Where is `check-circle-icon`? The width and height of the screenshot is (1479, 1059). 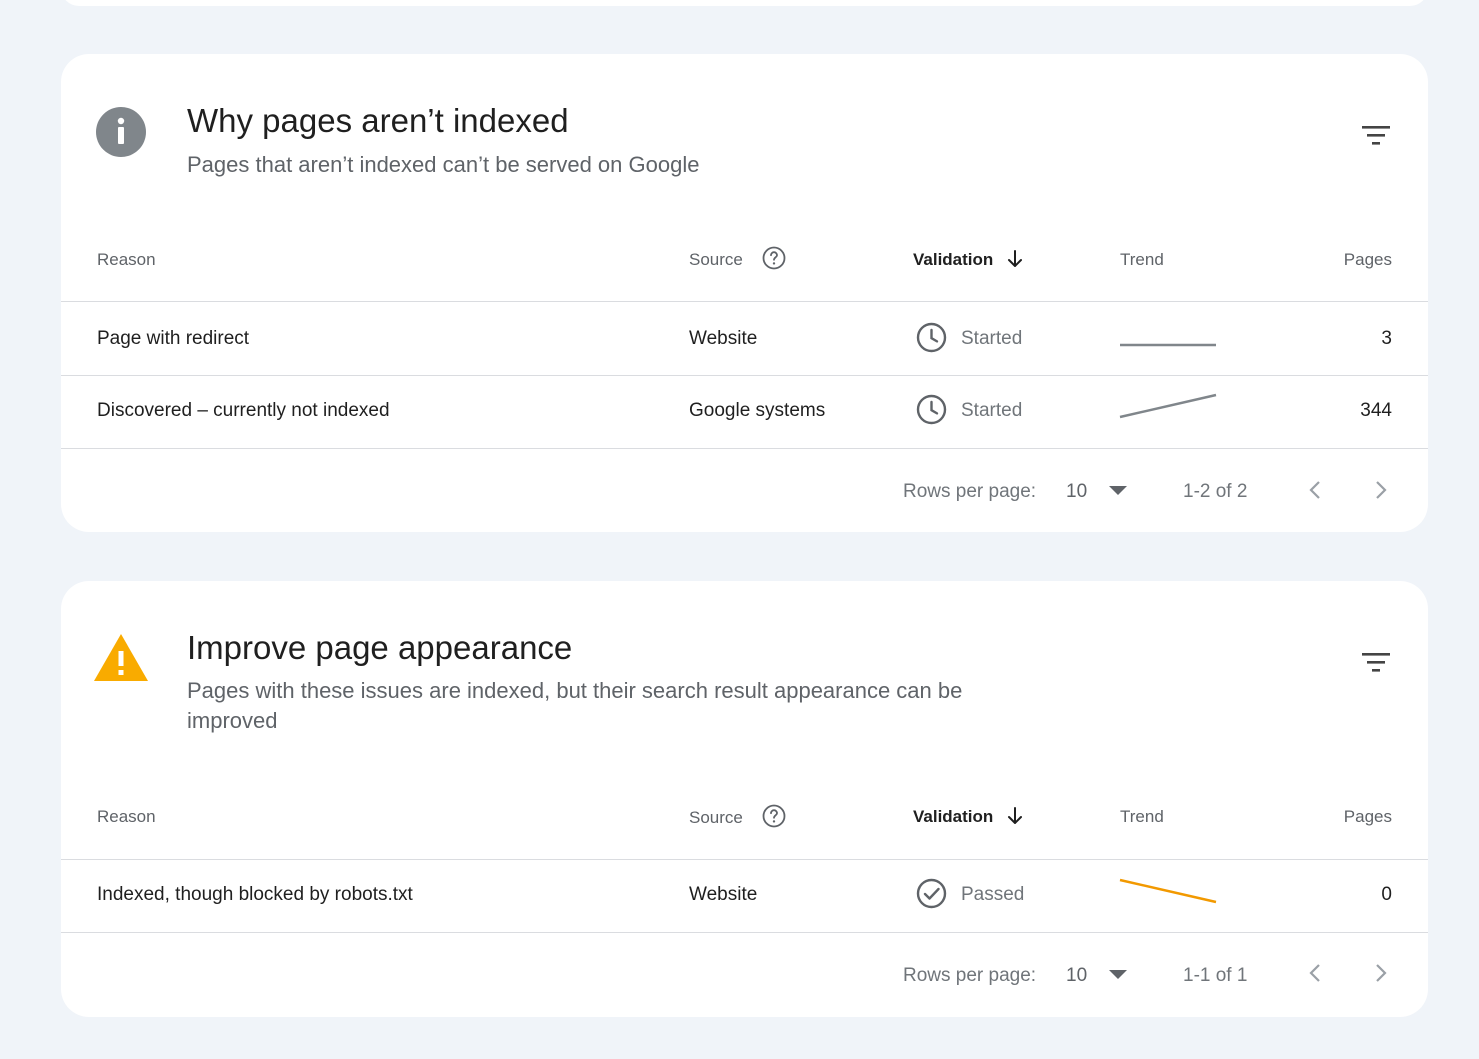
check-circle-icon is located at coordinates (931, 893).